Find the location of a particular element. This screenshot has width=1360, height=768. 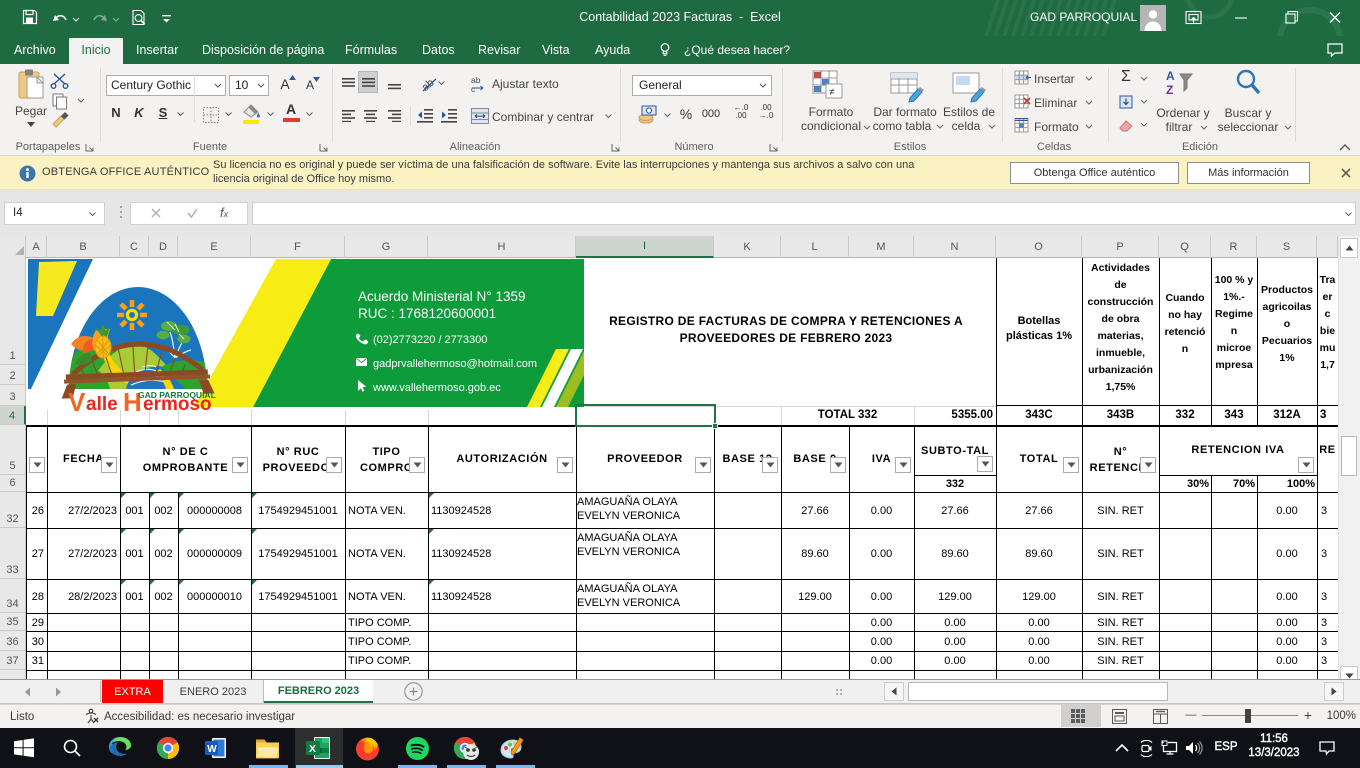

svg-text: W is located at coordinates (212, 749).